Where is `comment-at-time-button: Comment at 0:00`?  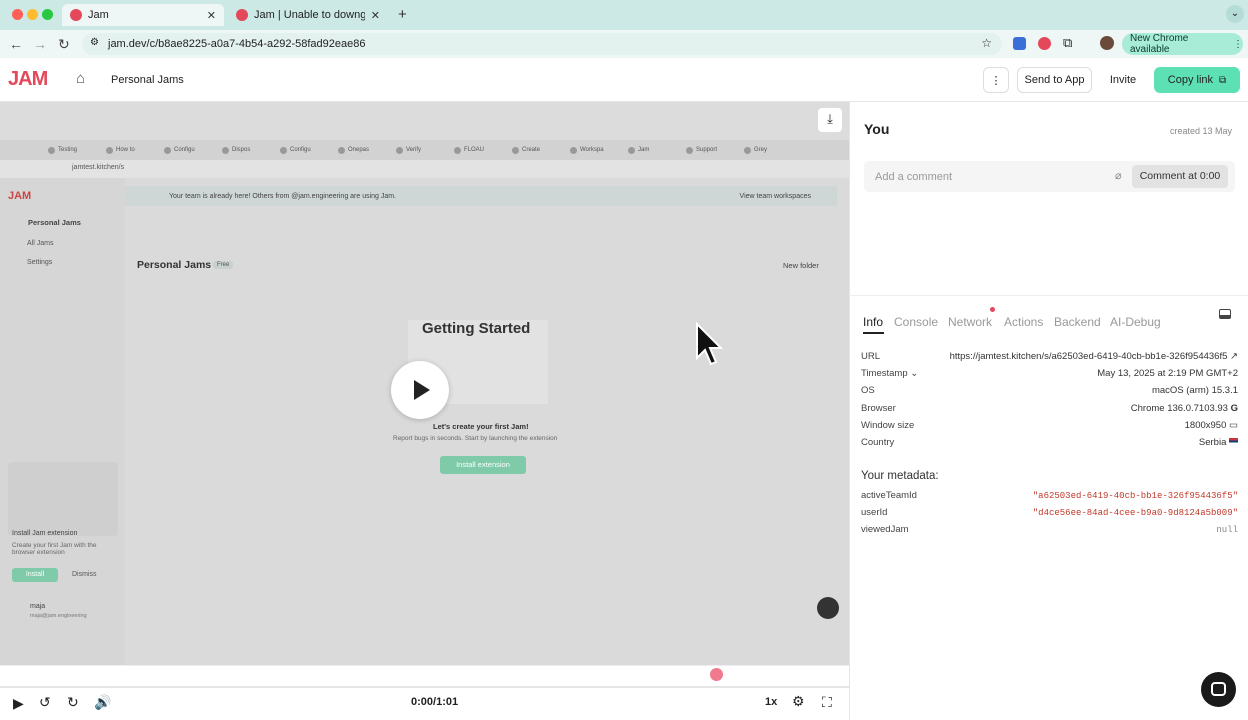
comment-at-time-button: Comment at 0:00 is located at coordinates (1180, 176).